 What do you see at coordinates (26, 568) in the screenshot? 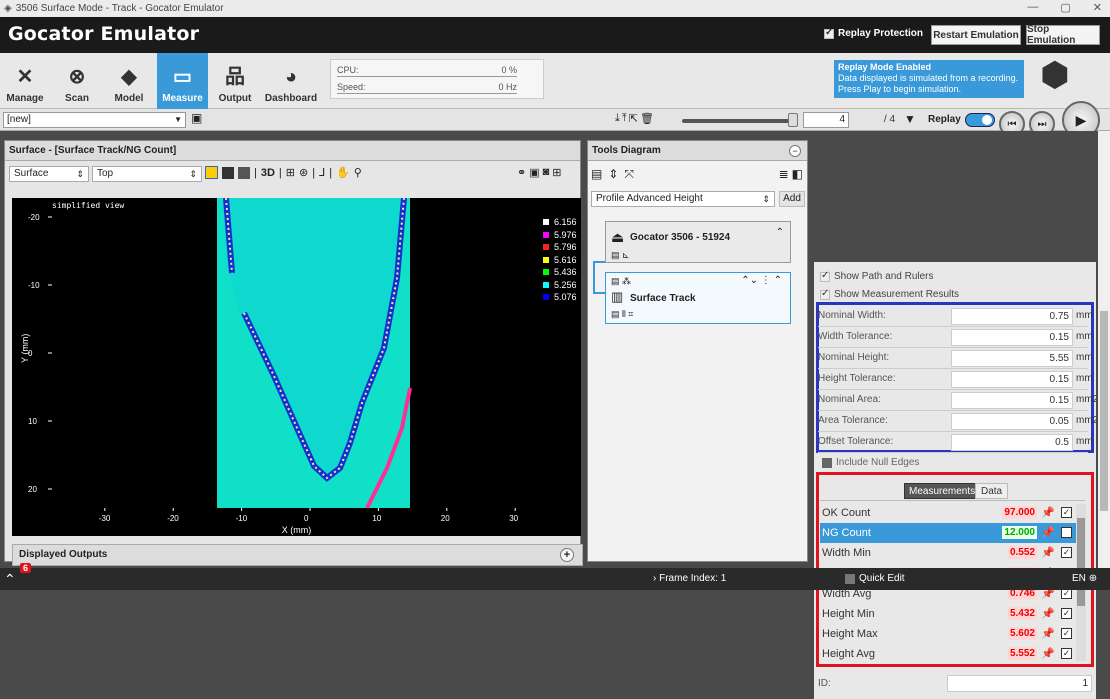
I see `notification-badge: 6` at bounding box center [26, 568].